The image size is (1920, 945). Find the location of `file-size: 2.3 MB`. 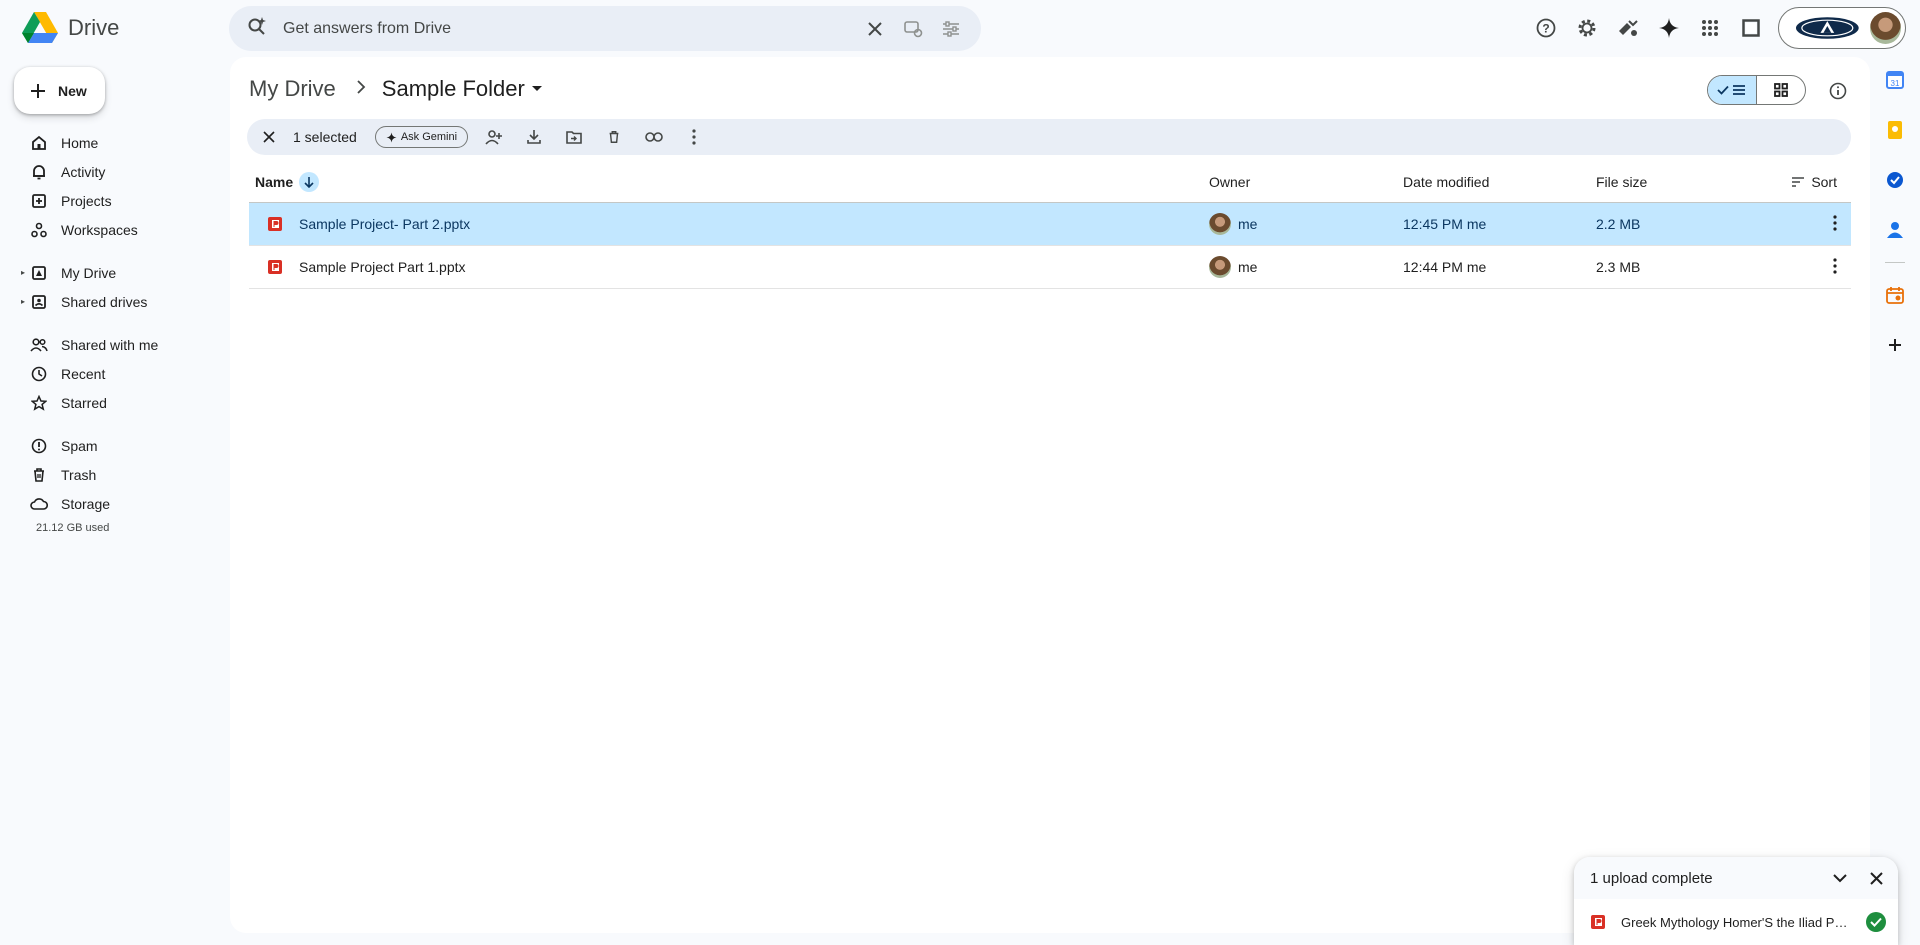

file-size: 2.3 MB is located at coordinates (1618, 267).